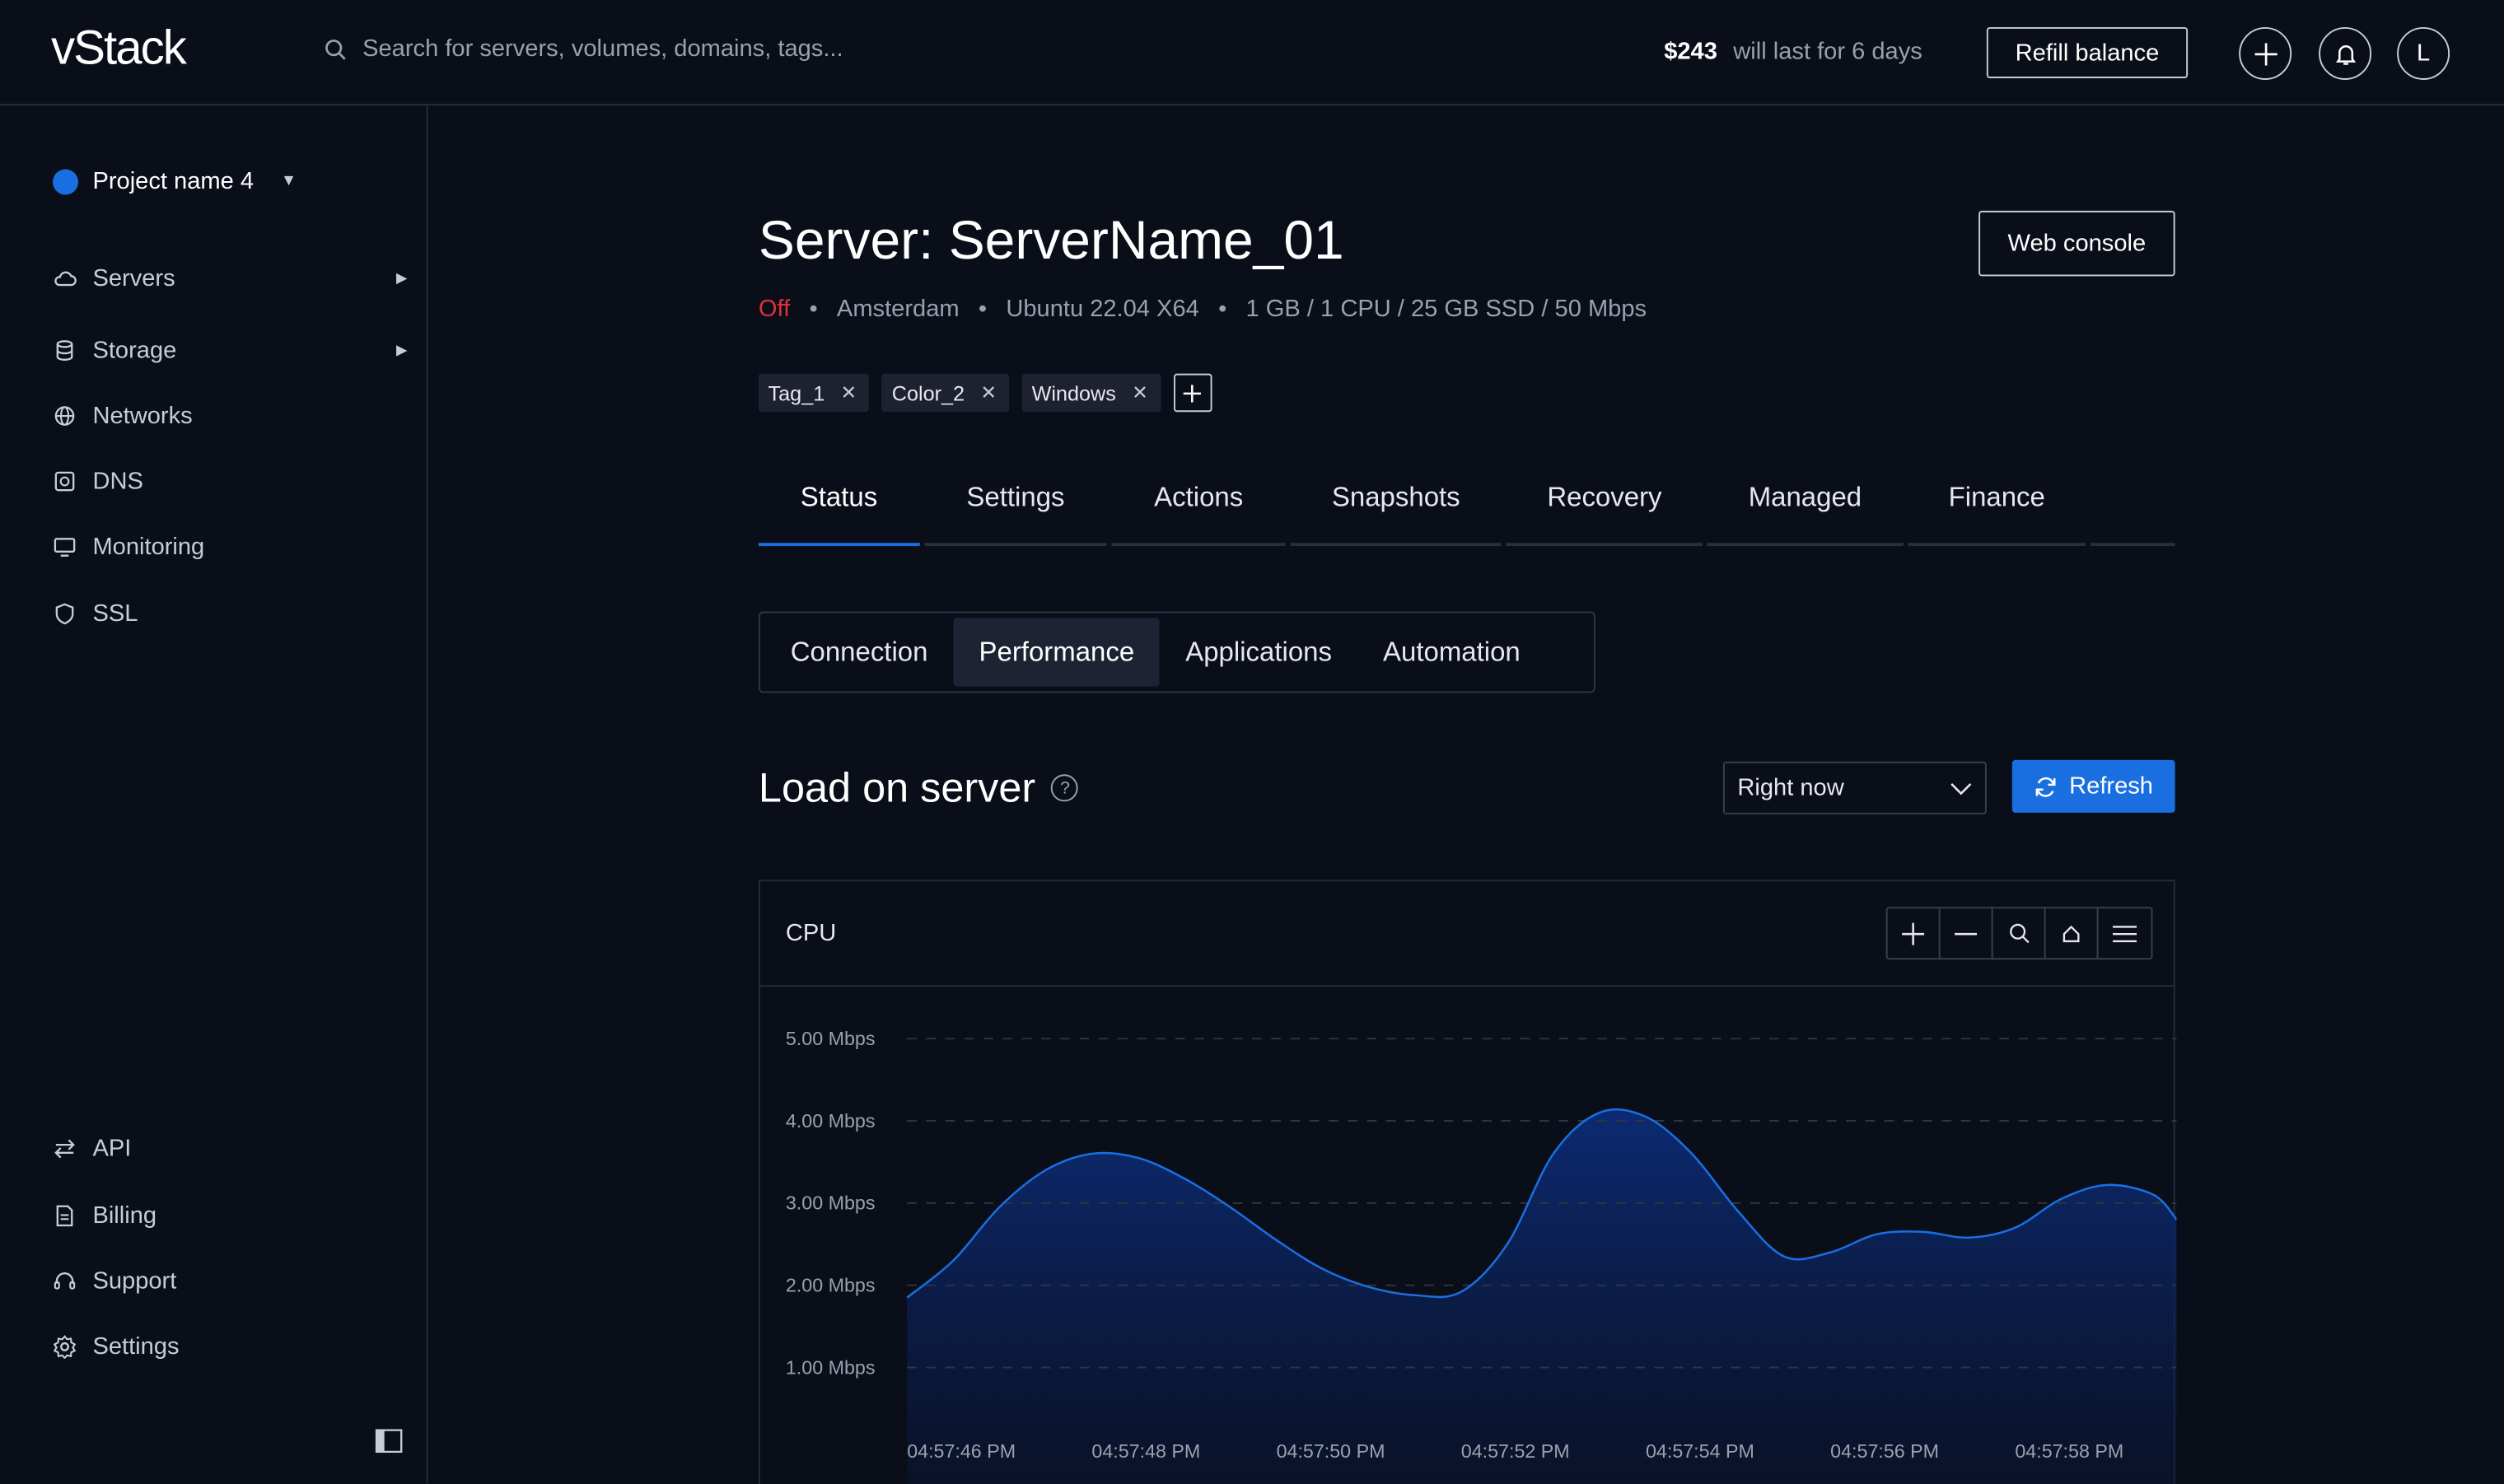 Image resolution: width=2504 pixels, height=1484 pixels. I want to click on project-name: Project name 4, so click(173, 181).